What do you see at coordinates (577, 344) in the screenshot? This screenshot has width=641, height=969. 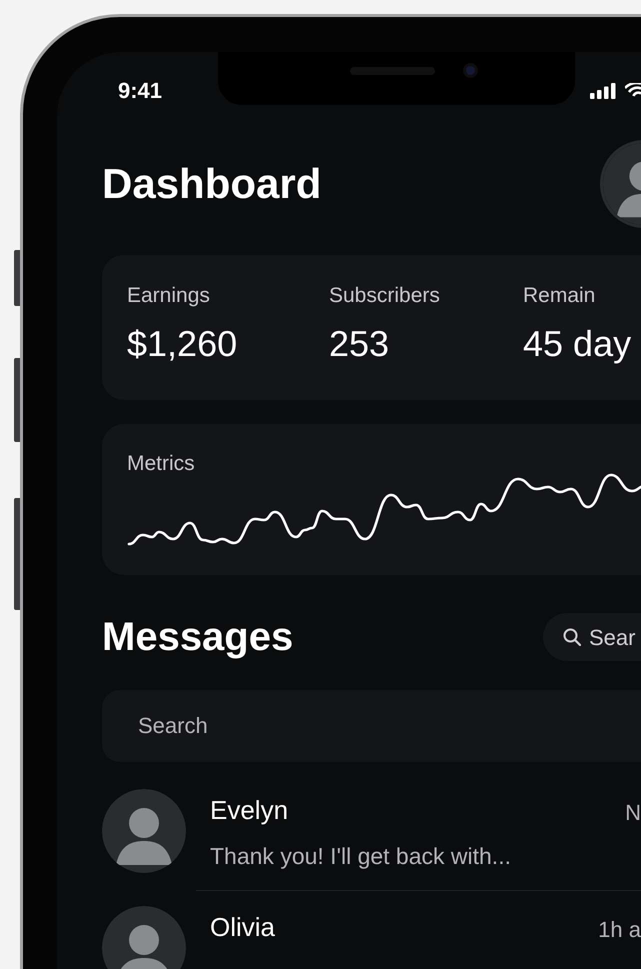 I see `stat-value: 45 day` at bounding box center [577, 344].